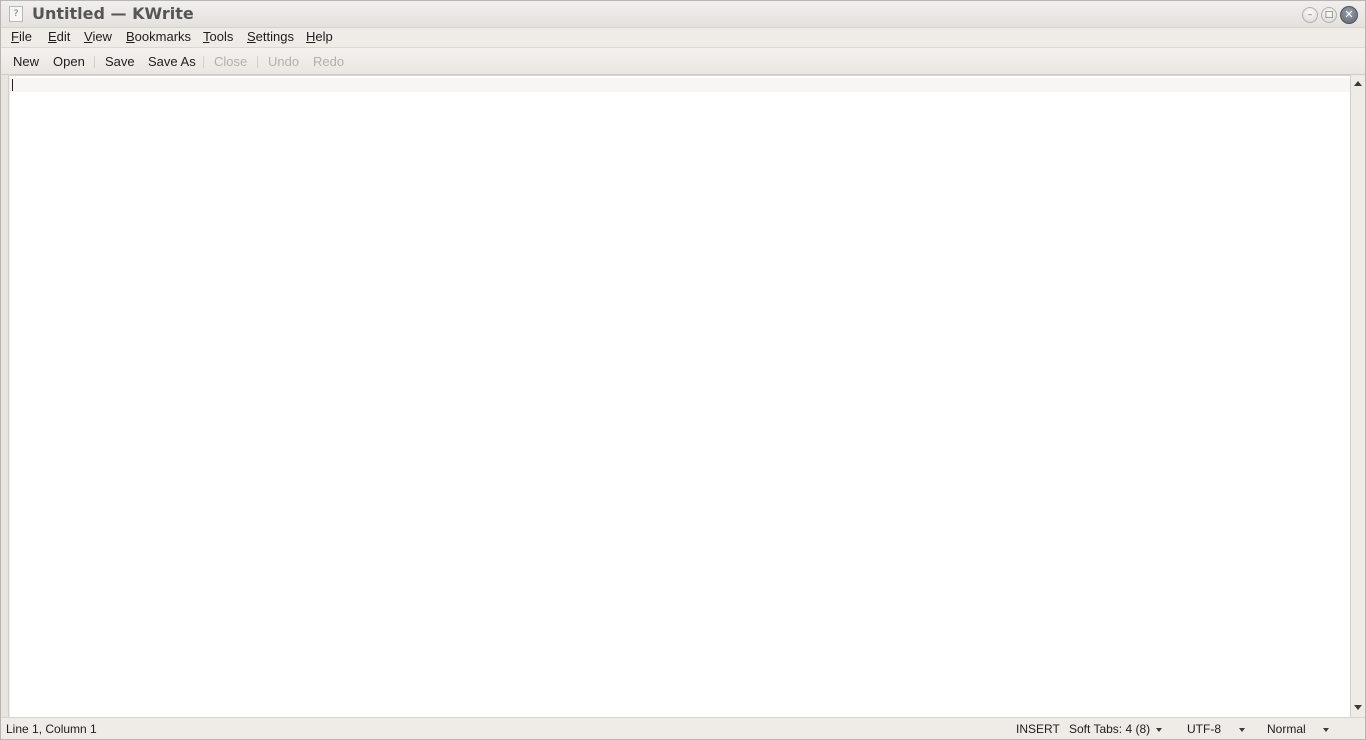 The image size is (1366, 740). I want to click on window-title-app: — KWrite, so click(149, 13).